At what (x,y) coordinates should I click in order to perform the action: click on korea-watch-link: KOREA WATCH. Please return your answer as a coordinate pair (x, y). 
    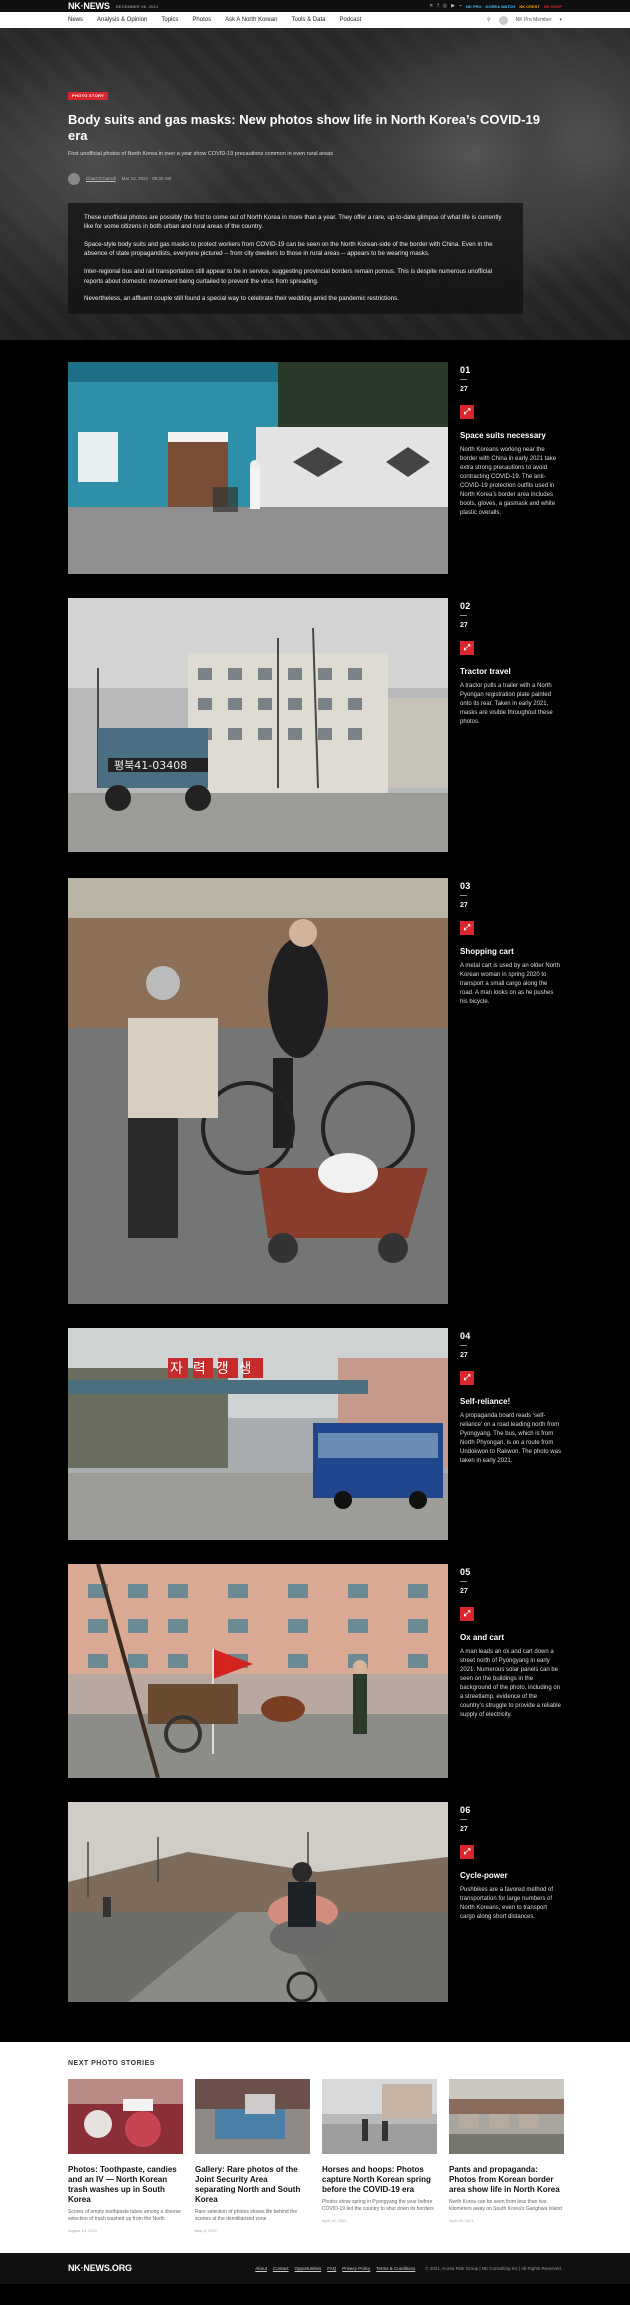
    Looking at the image, I should click on (501, 6).